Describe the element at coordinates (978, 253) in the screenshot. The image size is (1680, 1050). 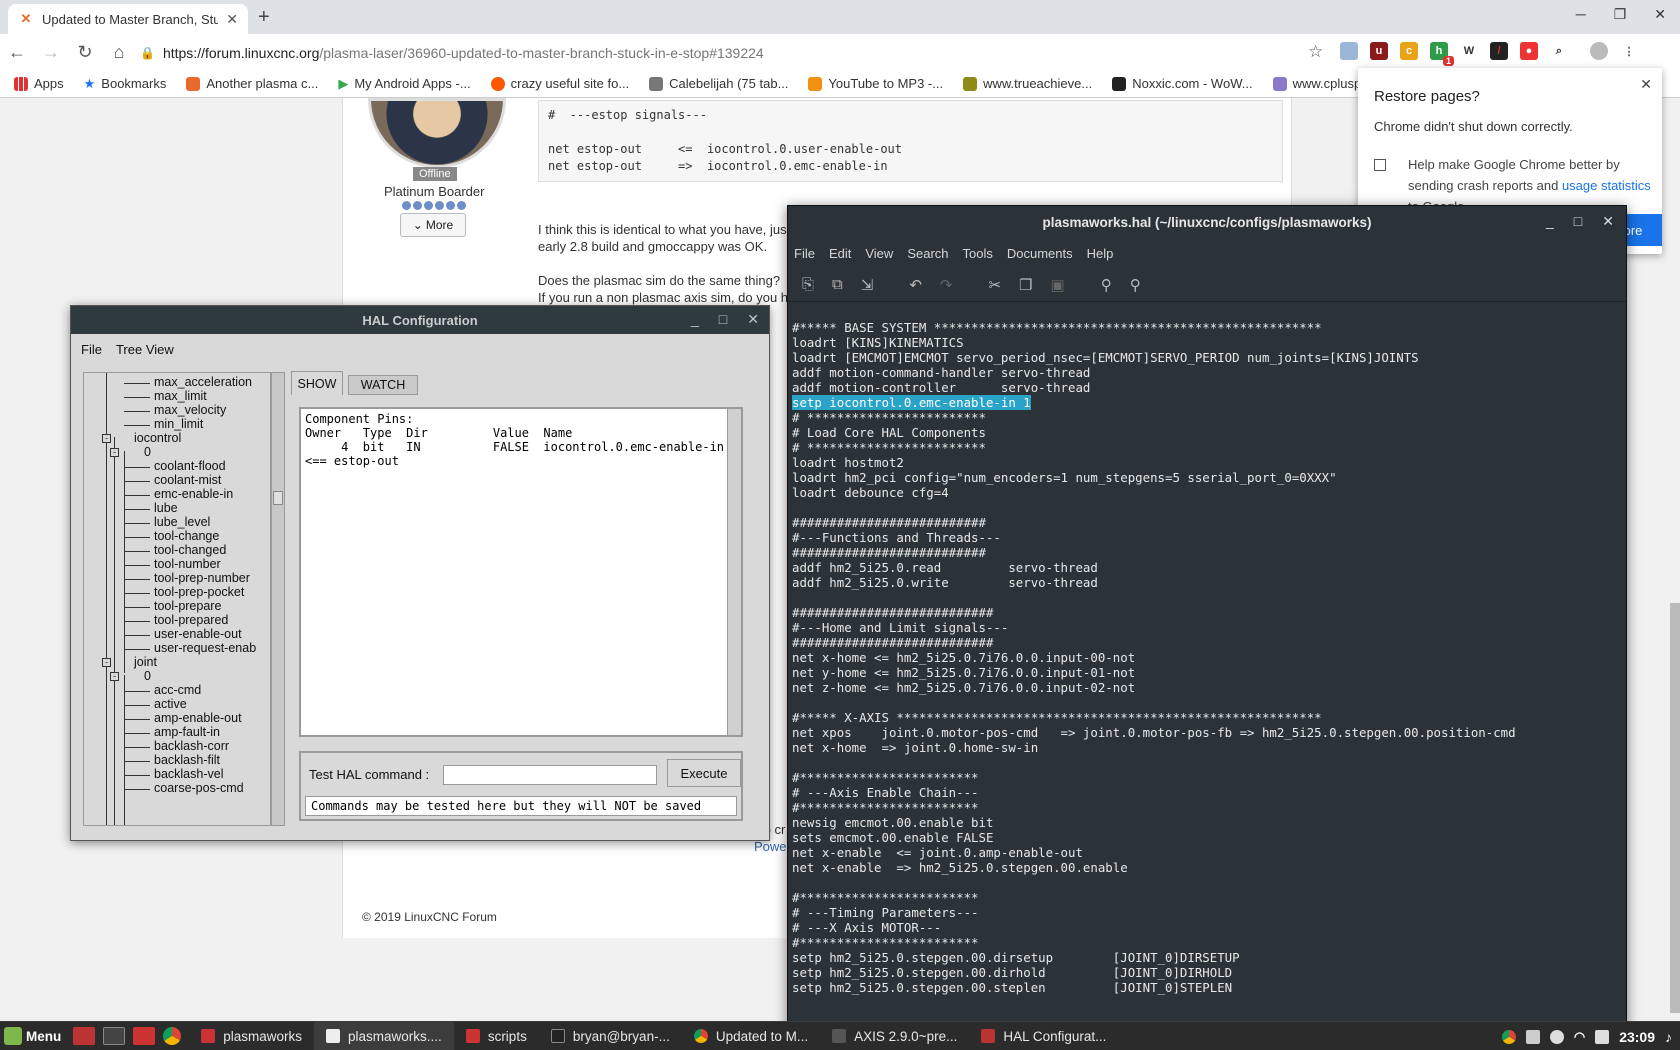
I see `menu-tools: Tools` at that location.